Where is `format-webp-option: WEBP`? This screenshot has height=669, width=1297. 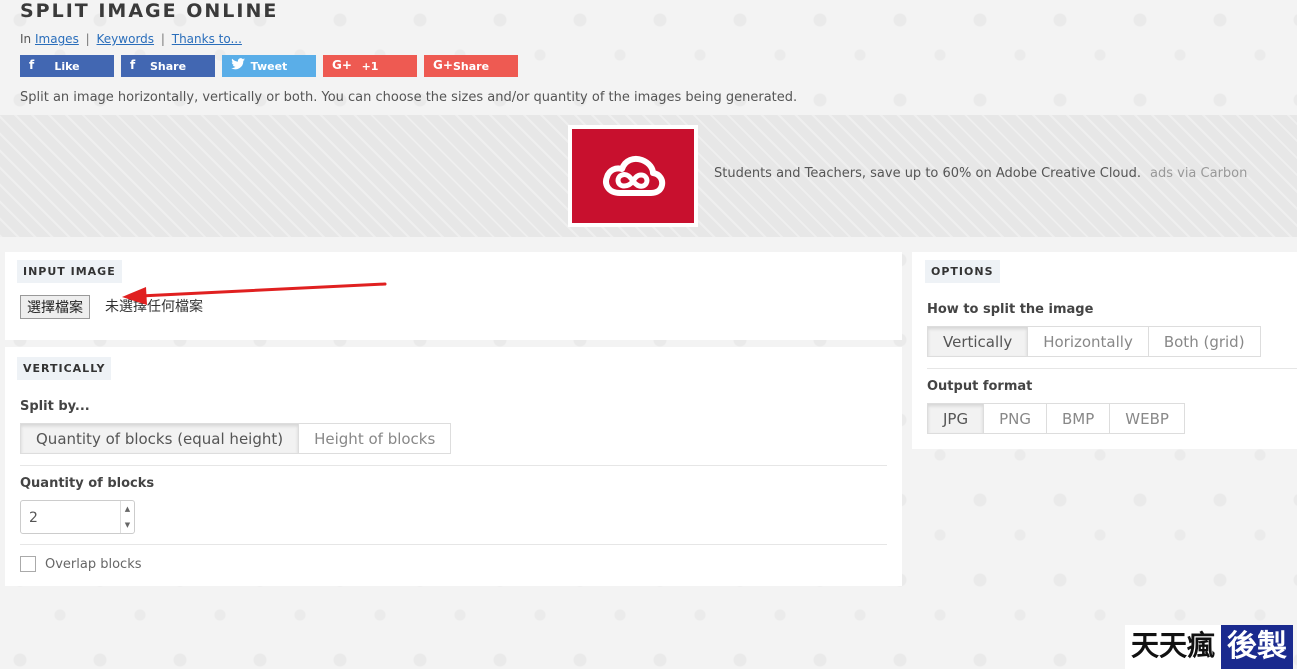
format-webp-option: WEBP is located at coordinates (1147, 418).